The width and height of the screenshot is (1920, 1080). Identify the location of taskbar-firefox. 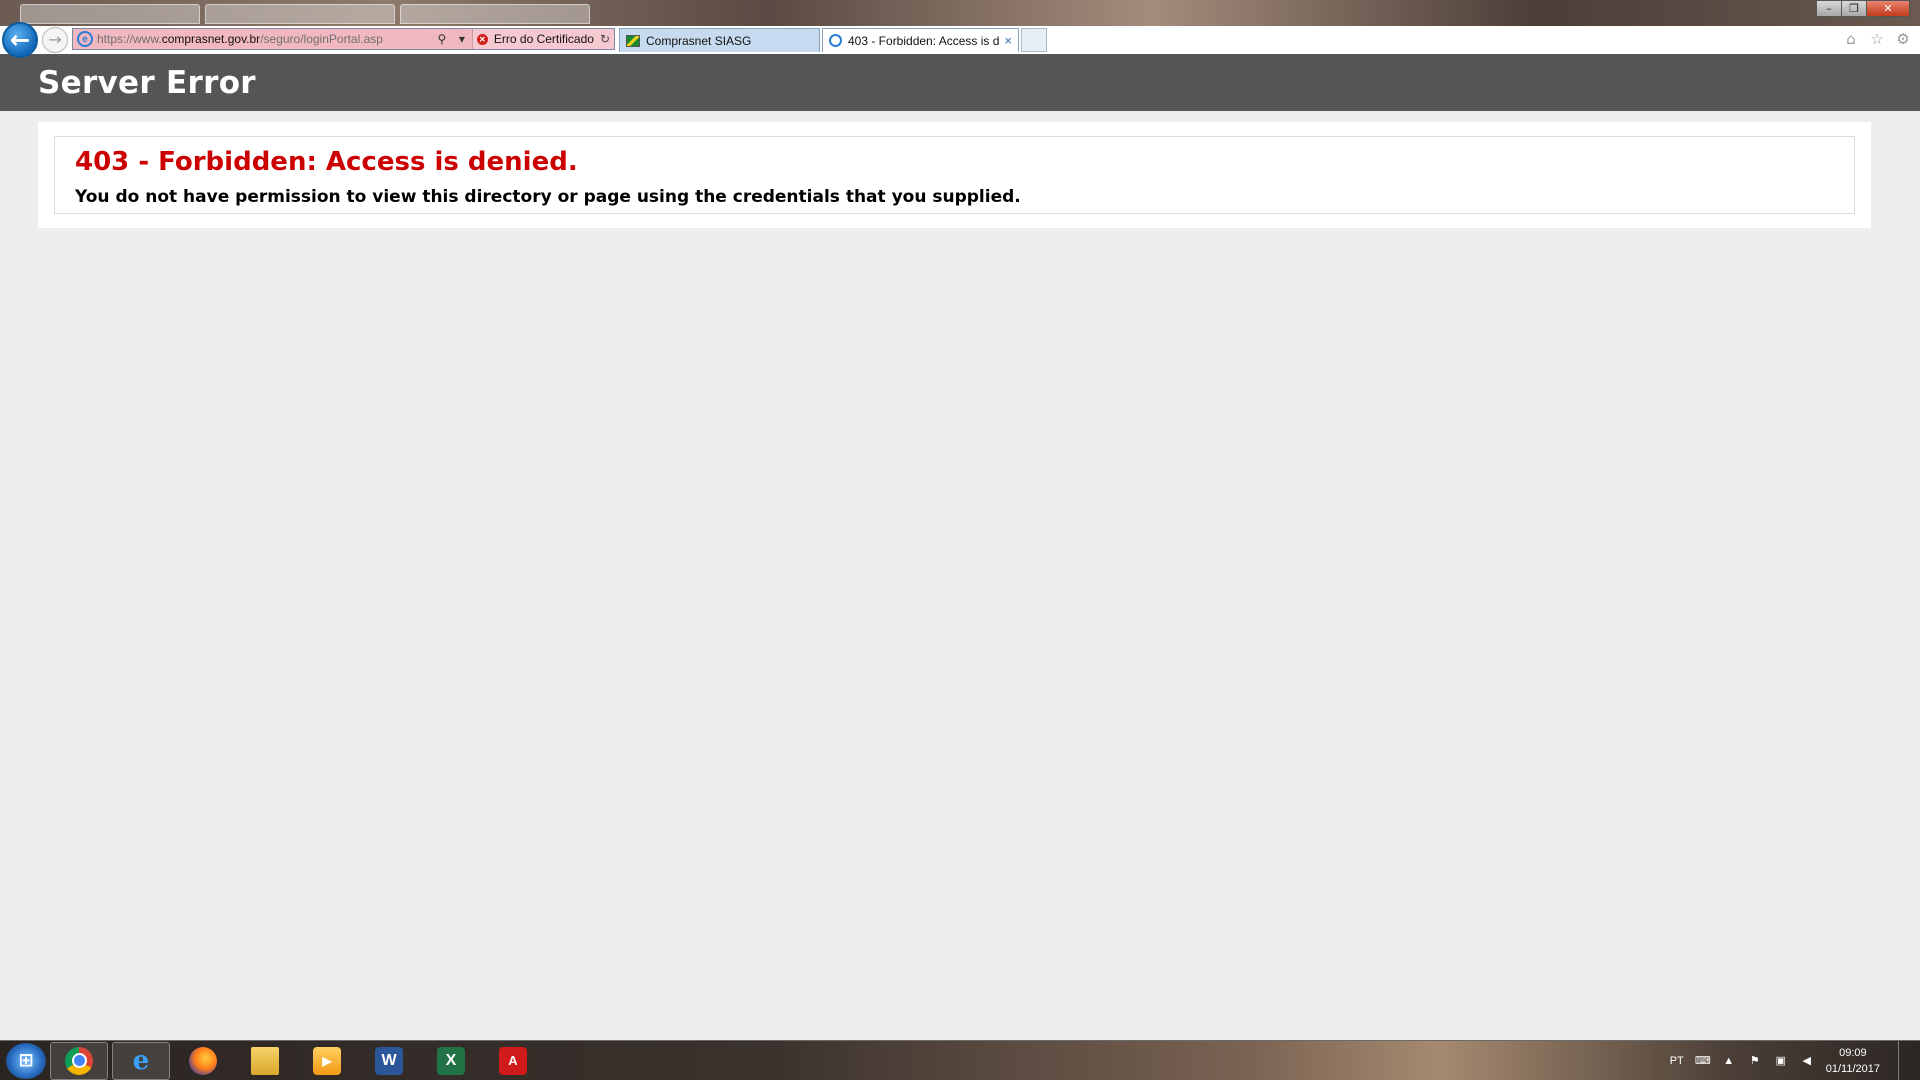
(203, 1061).